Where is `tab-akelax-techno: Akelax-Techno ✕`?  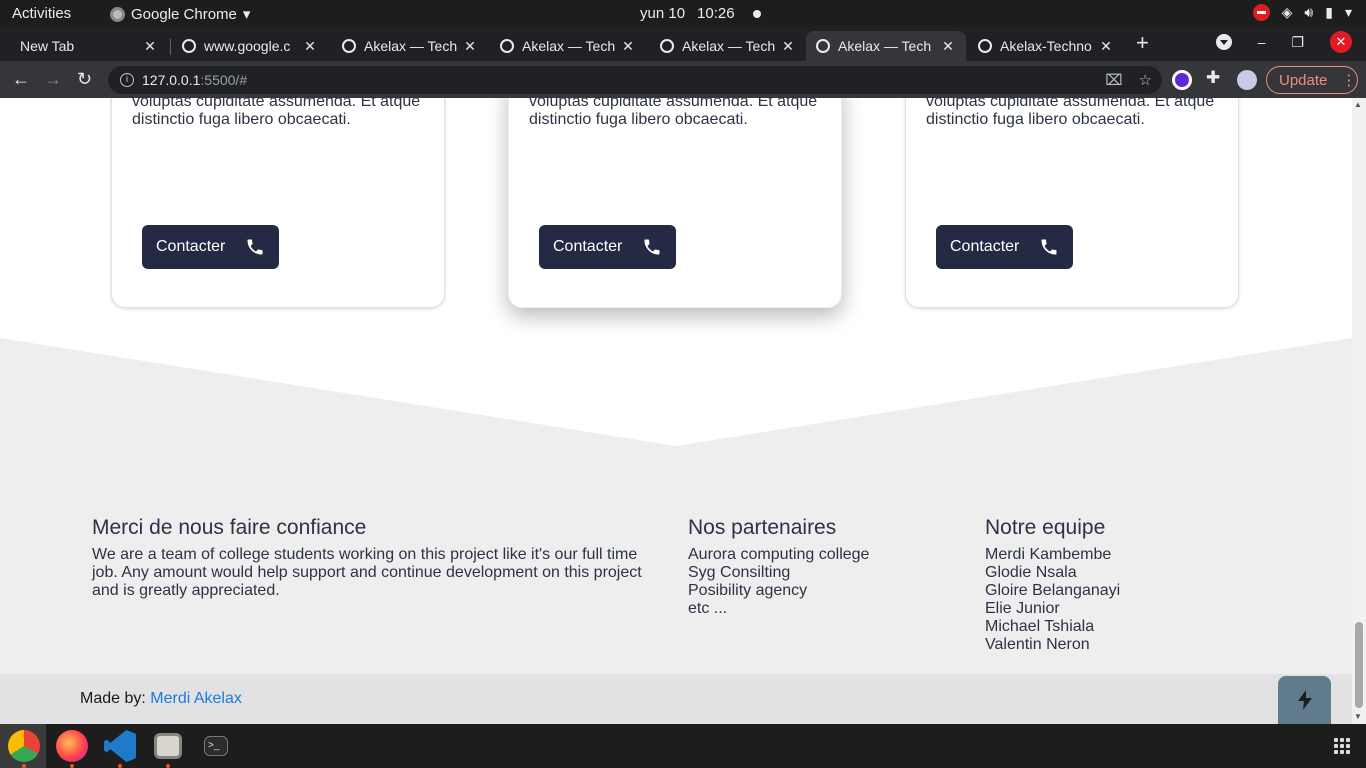
tab-akelax-techno: Akelax-Techno ✕ is located at coordinates (1046, 46).